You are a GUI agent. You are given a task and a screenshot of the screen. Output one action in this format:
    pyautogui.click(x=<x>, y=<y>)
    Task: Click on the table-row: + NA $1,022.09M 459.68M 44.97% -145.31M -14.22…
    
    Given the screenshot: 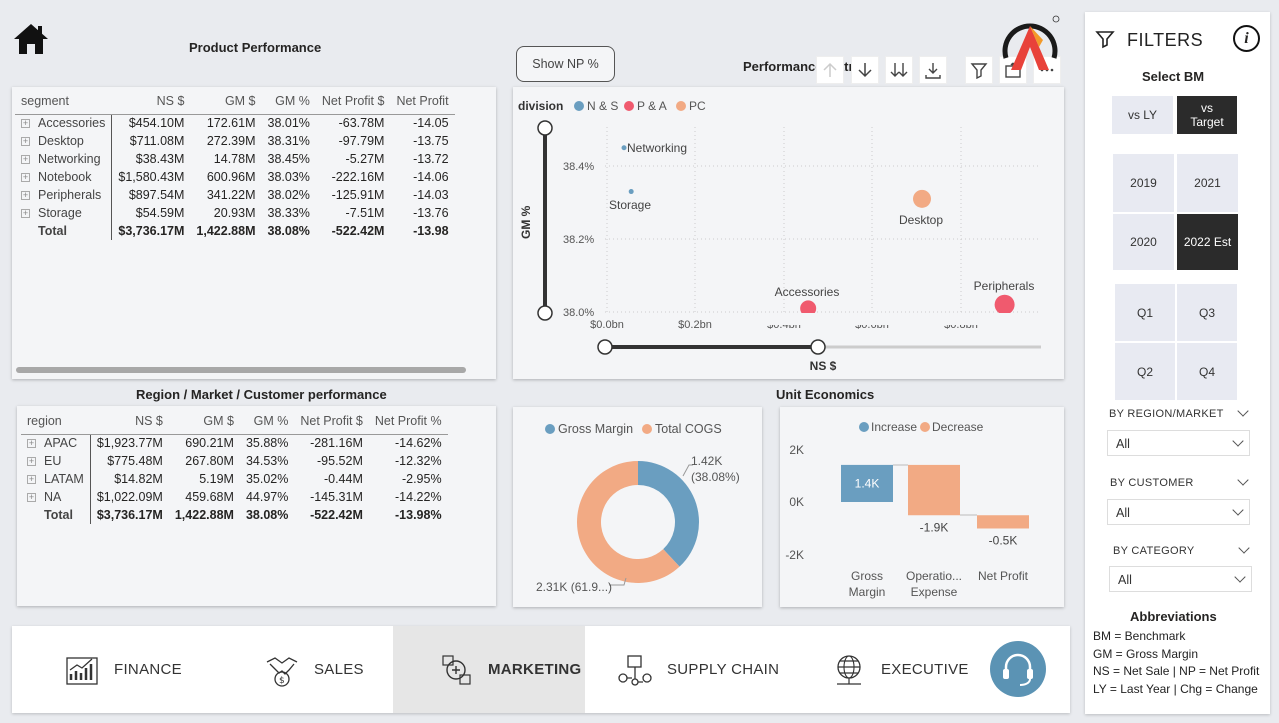 What is the action you would take?
    pyautogui.click(x=234, y=497)
    